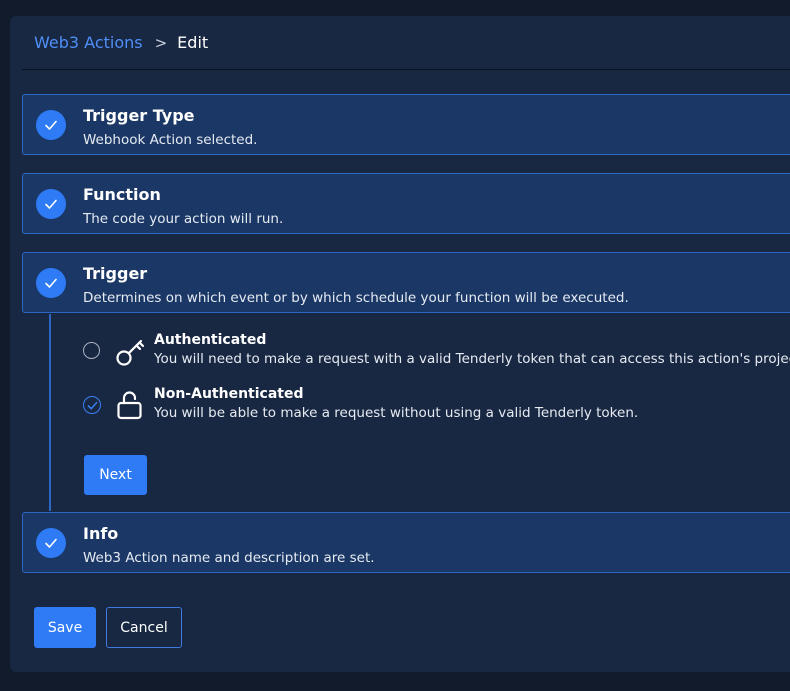 This screenshot has width=790, height=691. I want to click on step-title: Trigger, so click(115, 273).